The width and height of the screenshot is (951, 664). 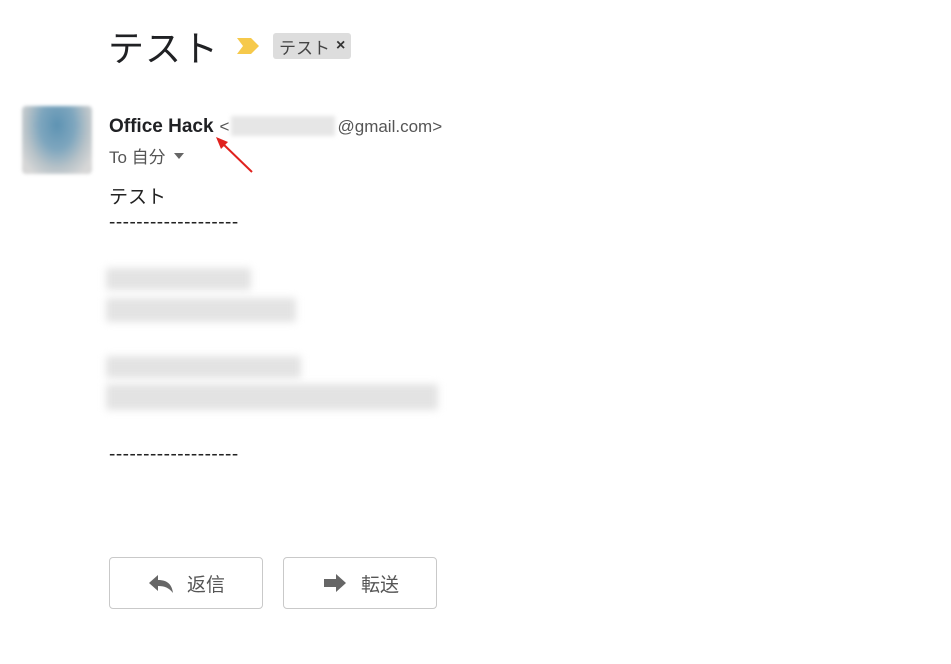 I want to click on label-chip: テスト ×, so click(x=312, y=46).